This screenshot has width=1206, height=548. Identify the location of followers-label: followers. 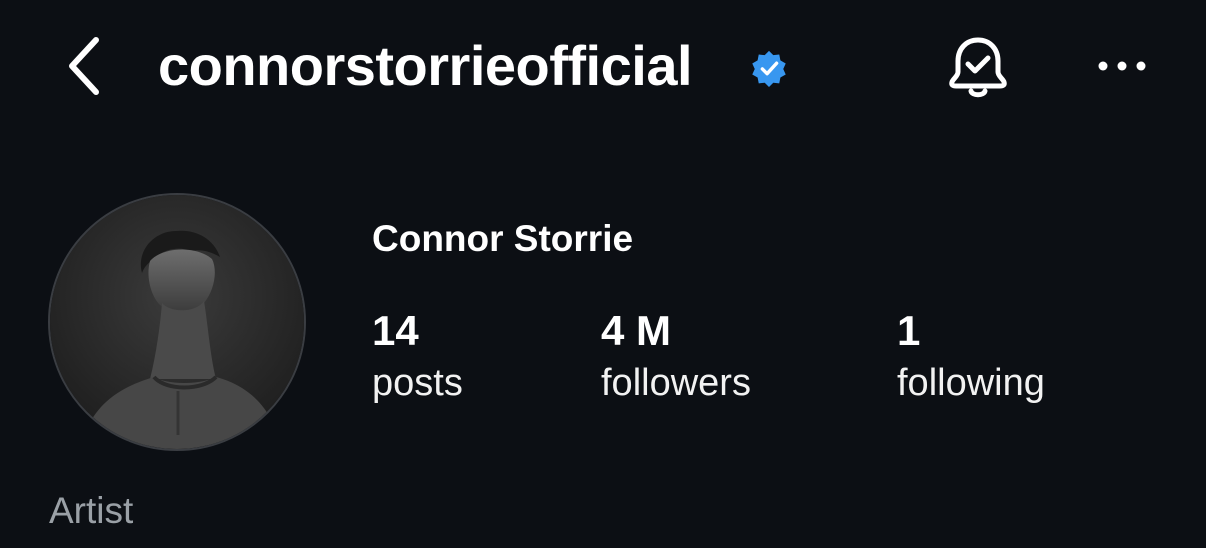
(676, 383).